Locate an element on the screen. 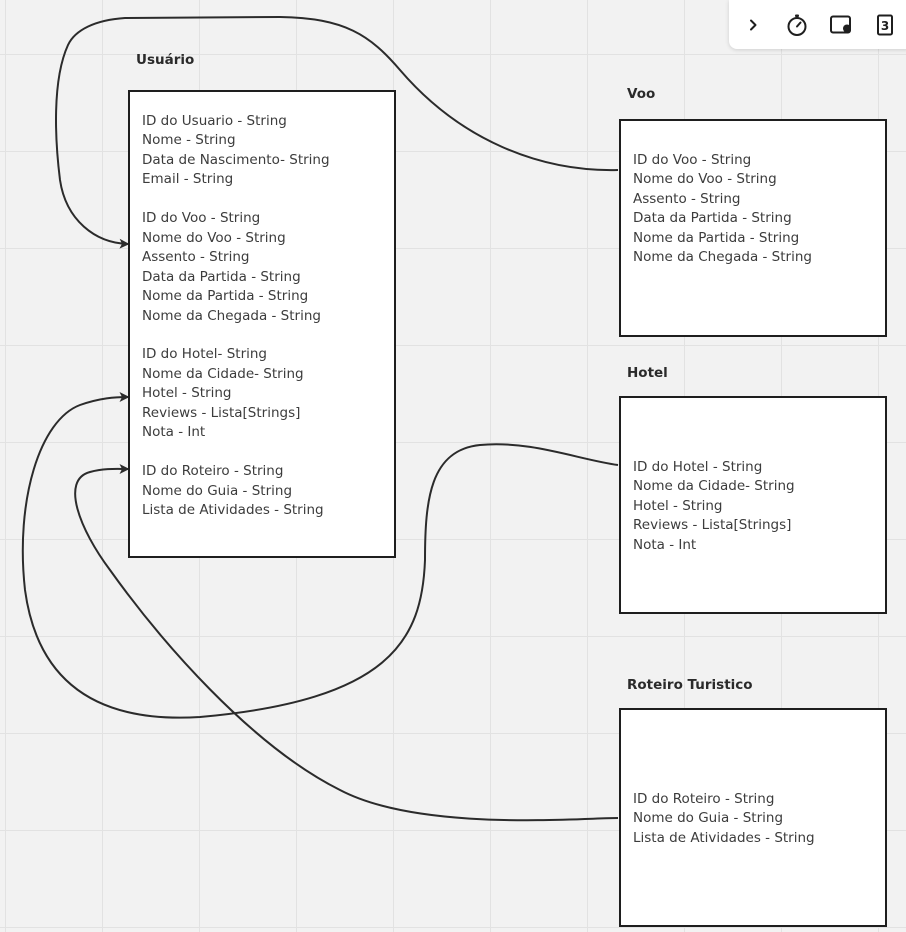 This screenshot has width=906, height=932. roteiro-title: Roteiro Turistico is located at coordinates (690, 685).